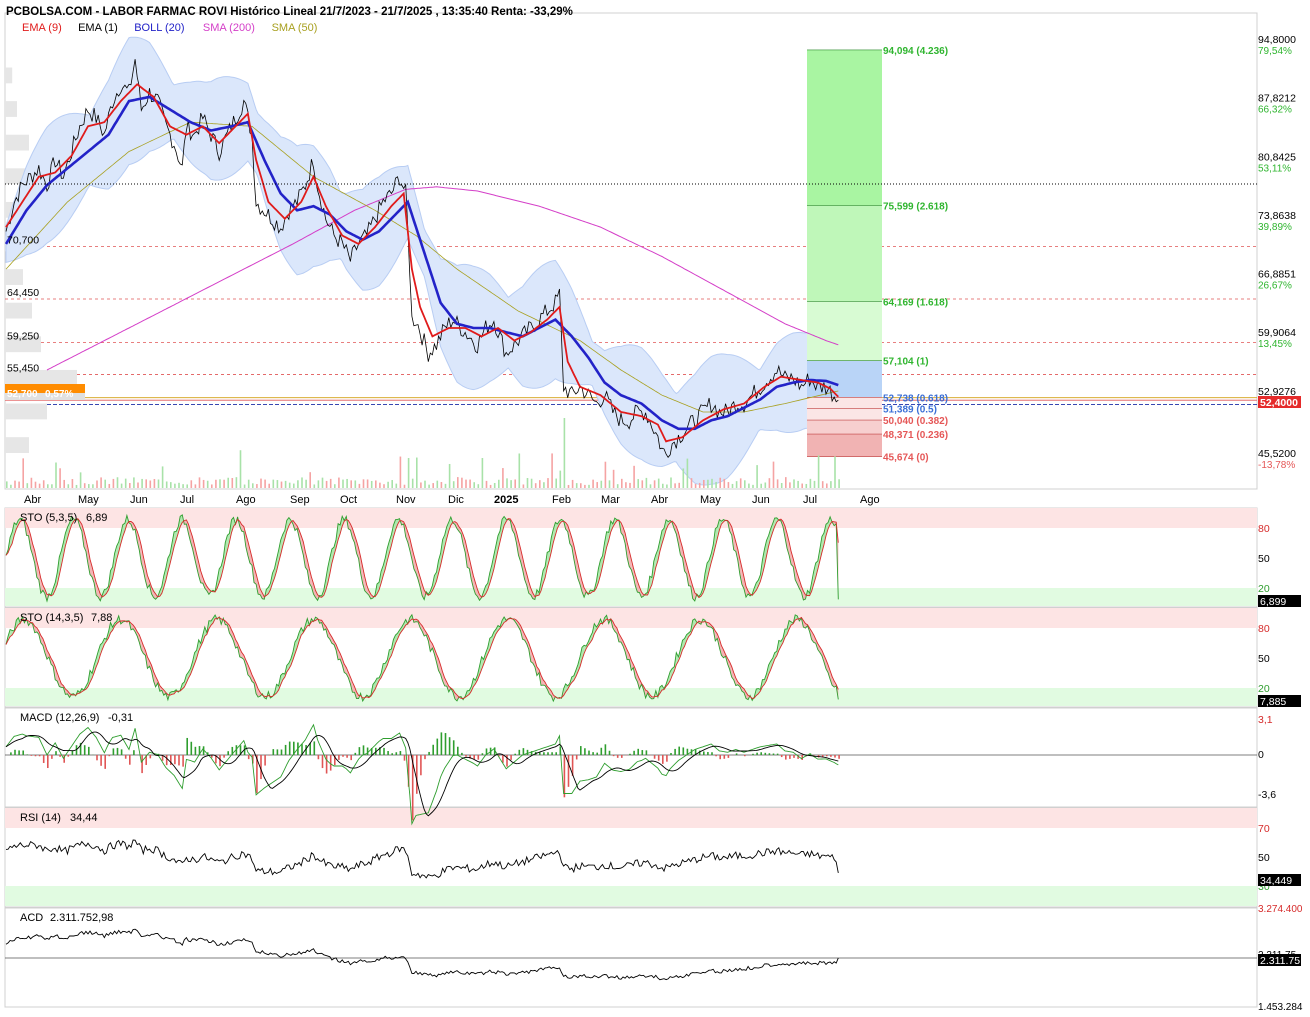  Describe the element at coordinates (659, 500) in the screenshot. I see `x-label-12: Abr` at that location.